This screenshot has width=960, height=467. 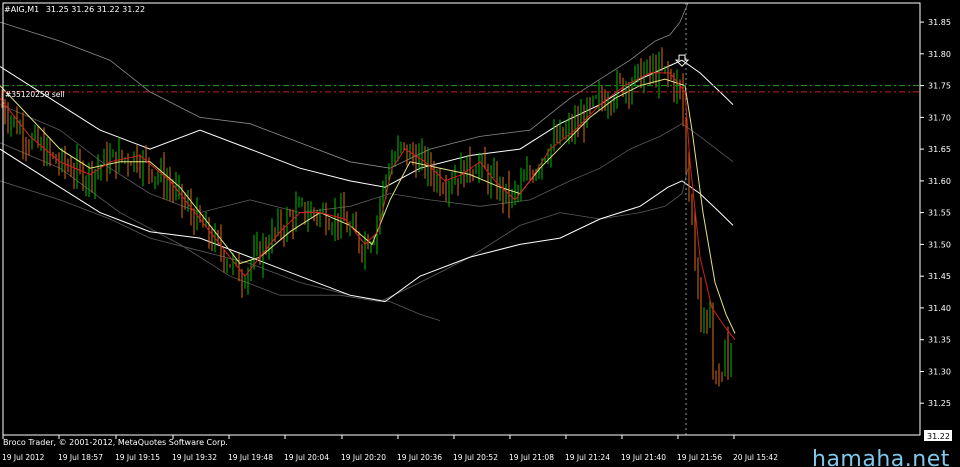 What do you see at coordinates (939, 86) in the screenshot?
I see `y-tick-label: 31.75` at bounding box center [939, 86].